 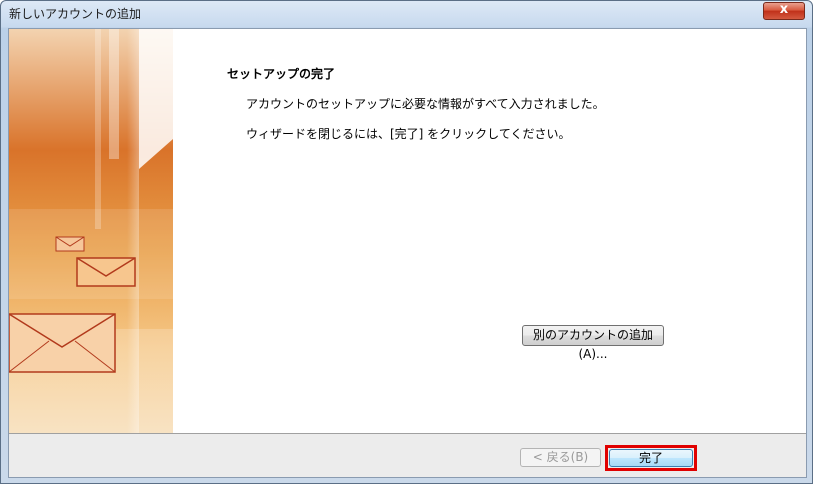 I want to click on close-button: x, so click(x=784, y=11).